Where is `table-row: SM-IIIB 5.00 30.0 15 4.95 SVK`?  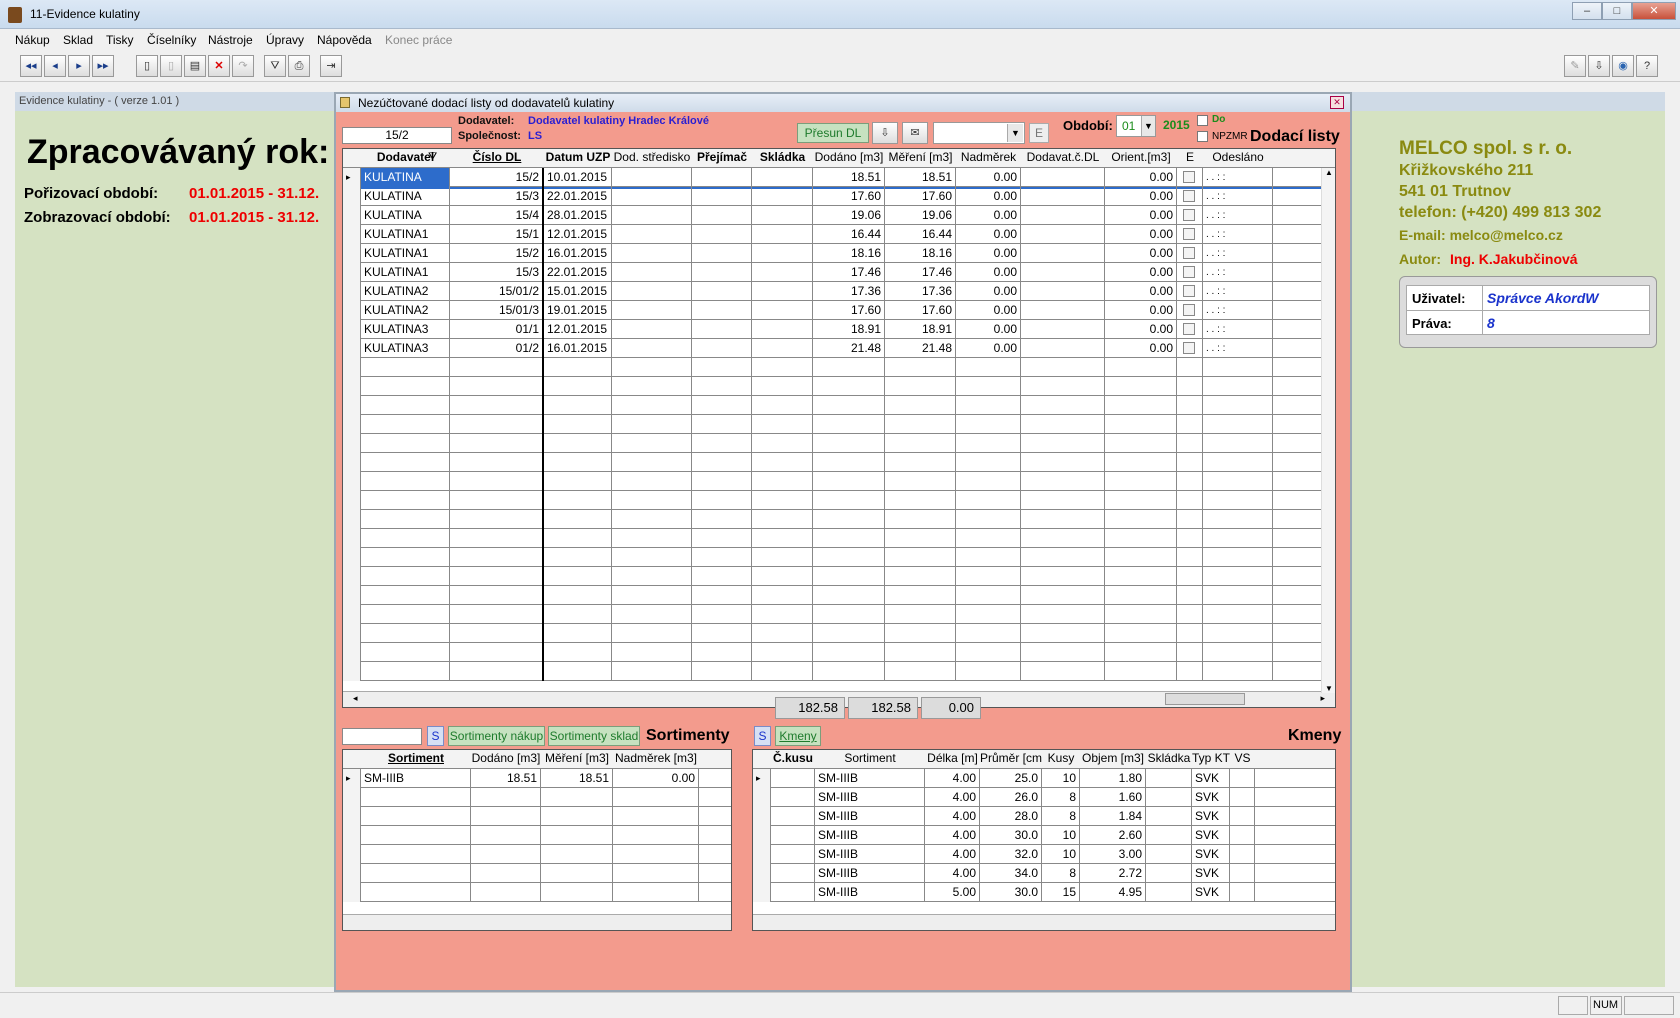 table-row: SM-IIIB 5.00 30.0 15 4.95 SVK is located at coordinates (1044, 892).